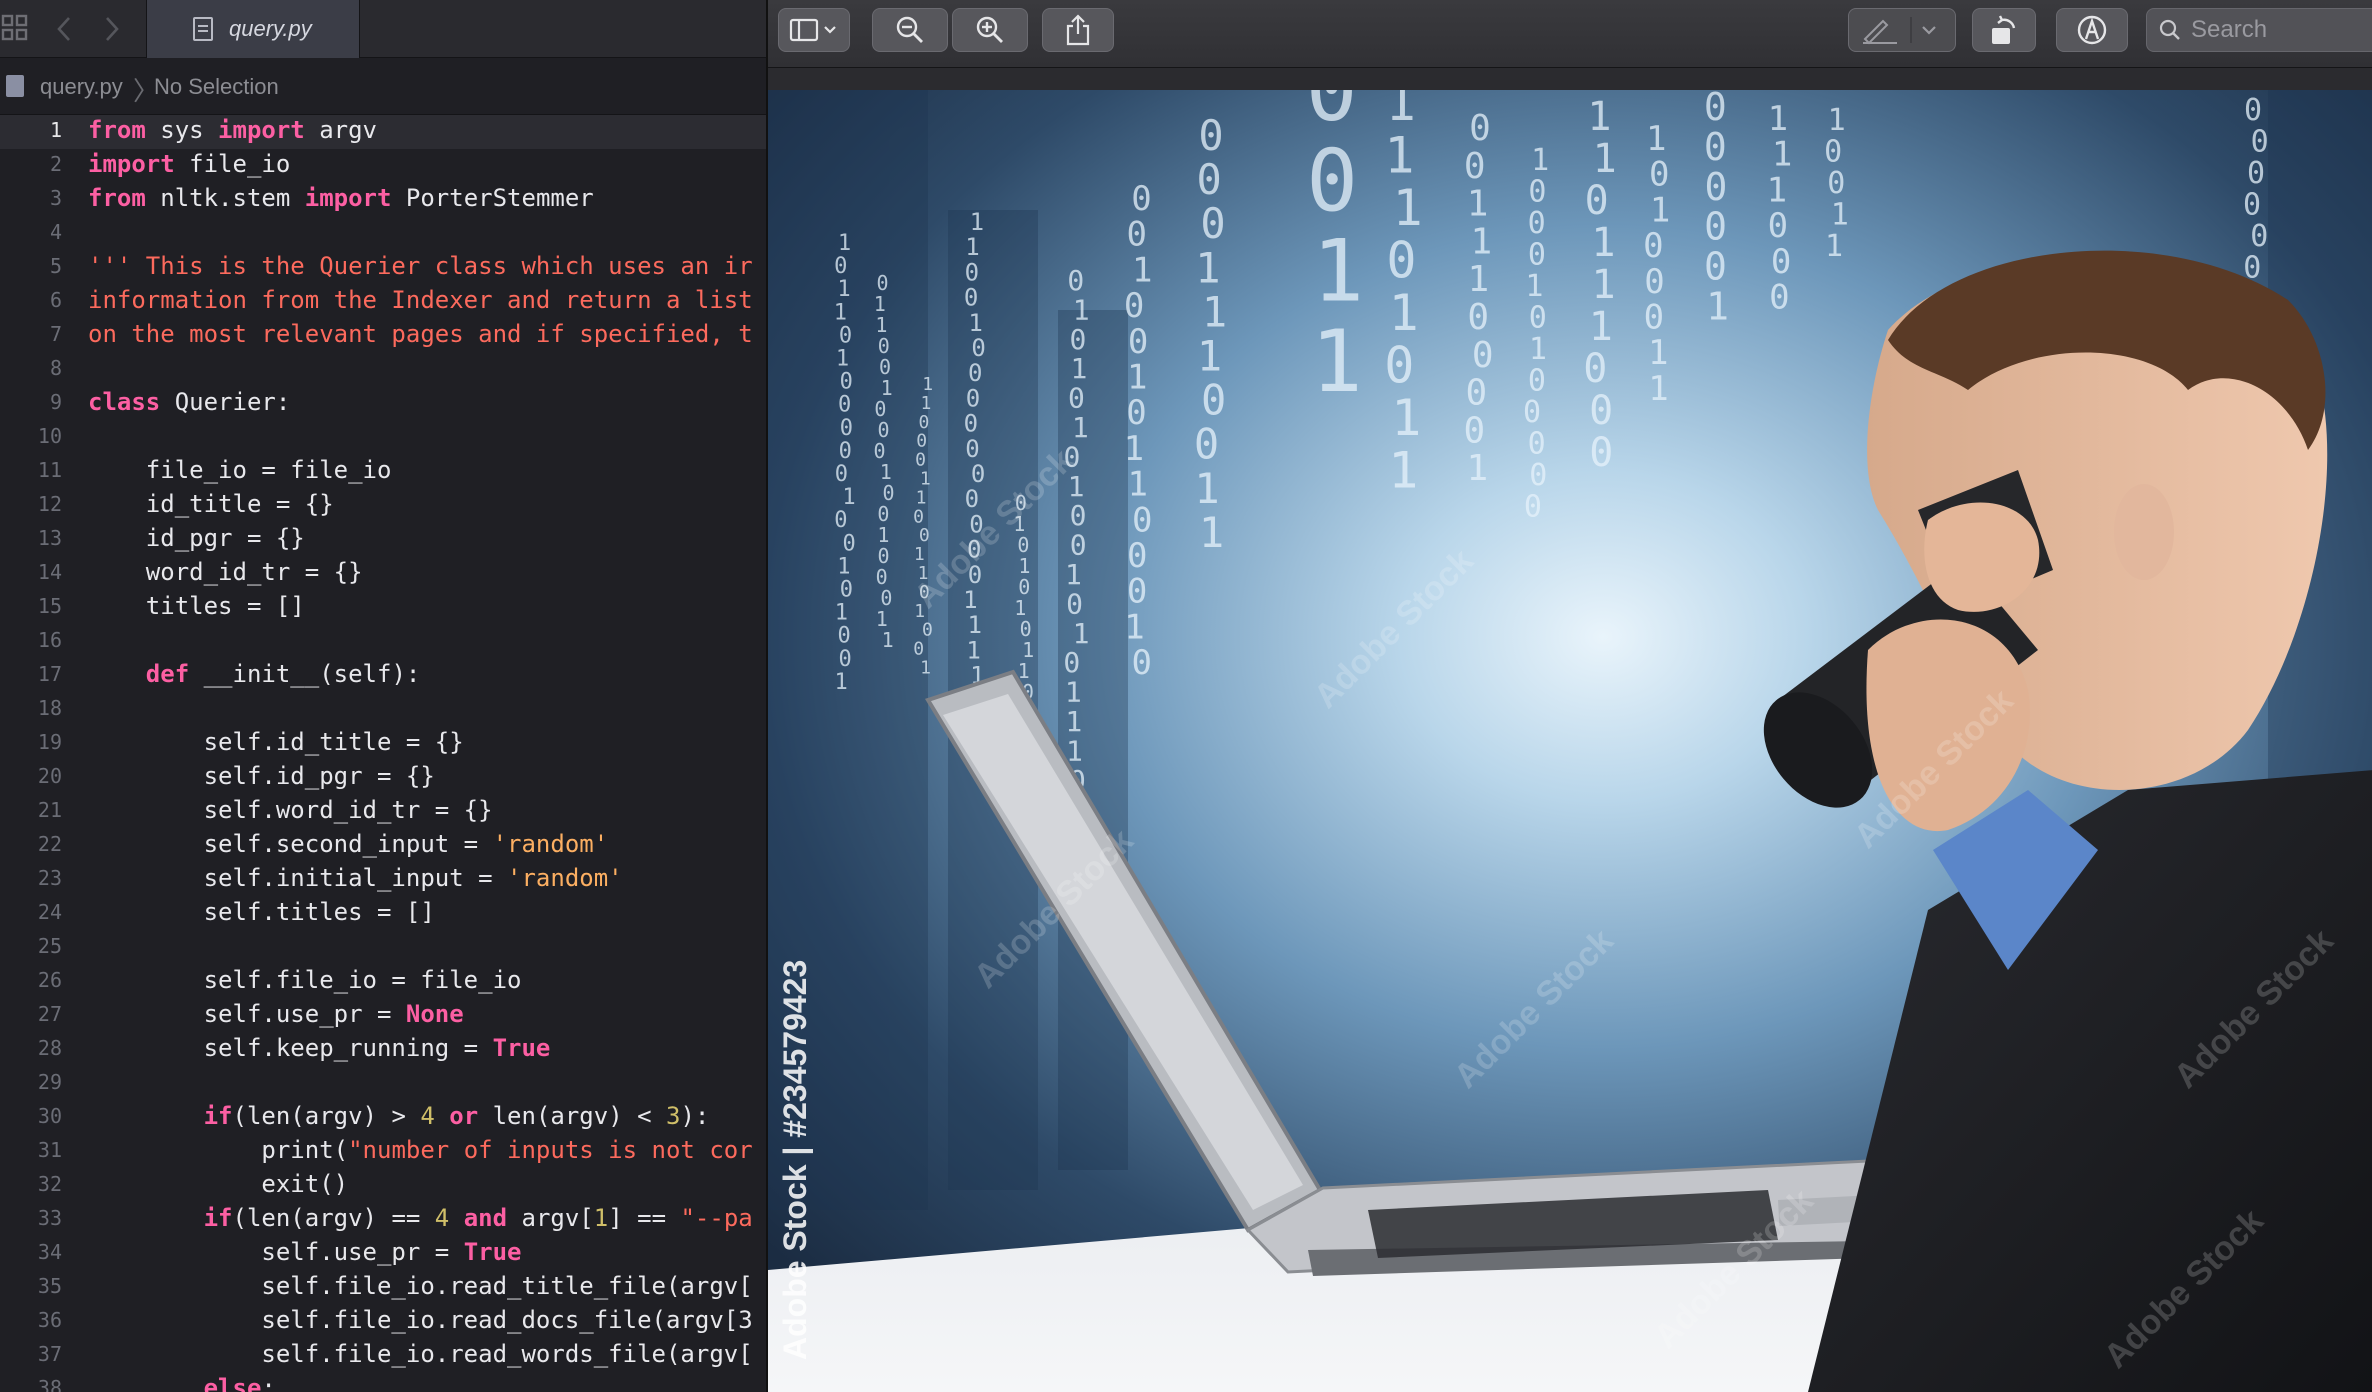  I want to click on back-chevron-icon, so click(65, 29).